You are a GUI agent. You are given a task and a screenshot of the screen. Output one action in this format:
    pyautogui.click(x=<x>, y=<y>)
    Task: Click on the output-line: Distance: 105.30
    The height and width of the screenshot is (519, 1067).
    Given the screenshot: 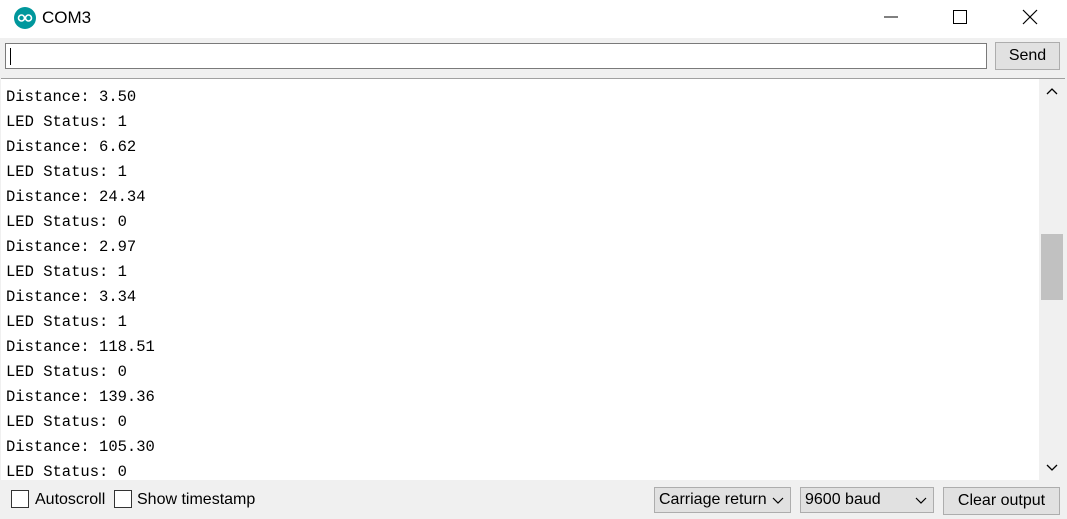 What is the action you would take?
    pyautogui.click(x=80, y=447)
    